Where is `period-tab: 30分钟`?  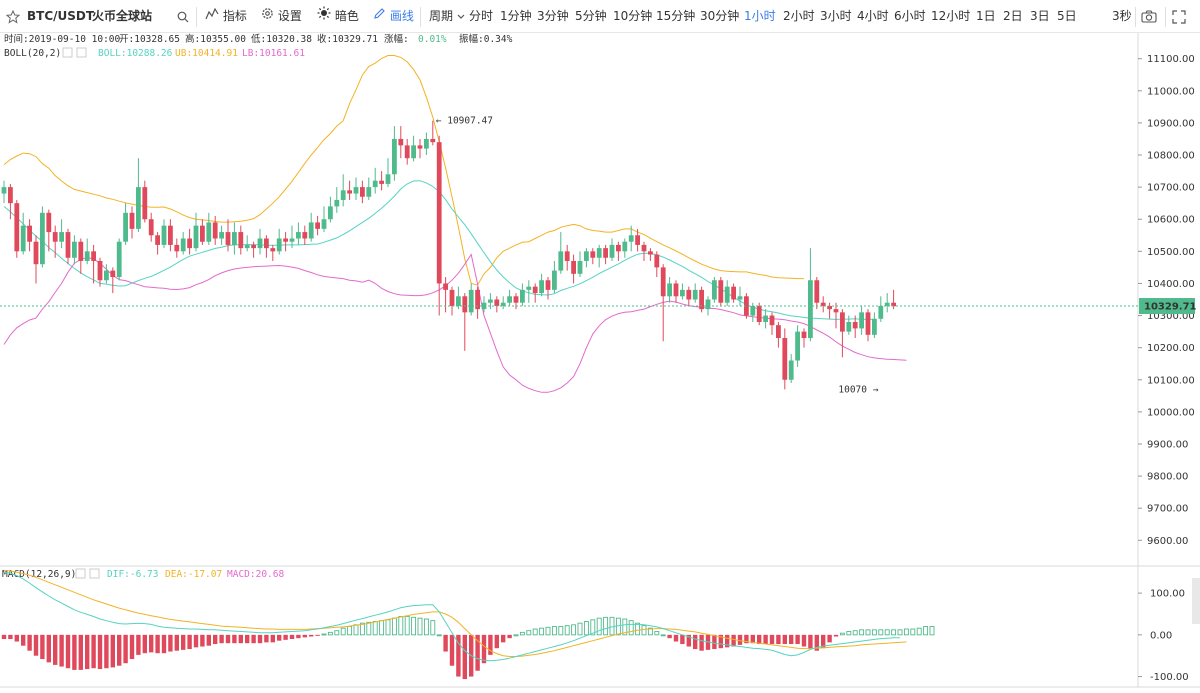 period-tab: 30分钟 is located at coordinates (719, 16).